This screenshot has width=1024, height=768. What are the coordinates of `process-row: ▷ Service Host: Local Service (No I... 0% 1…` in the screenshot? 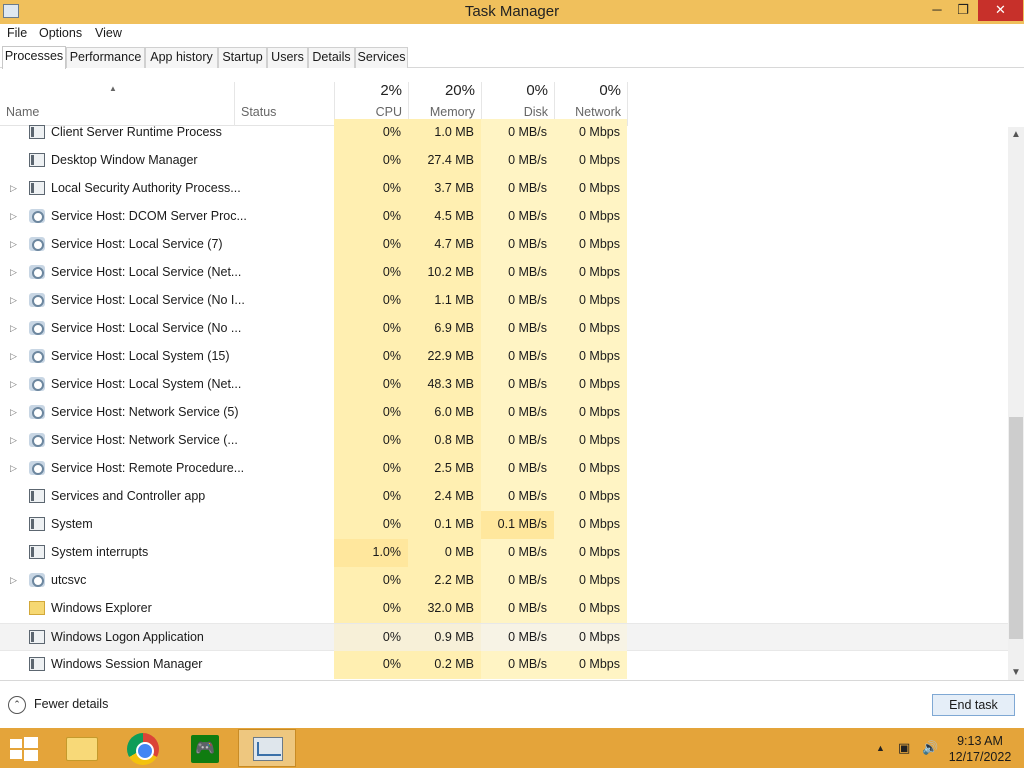 It's located at (504, 301).